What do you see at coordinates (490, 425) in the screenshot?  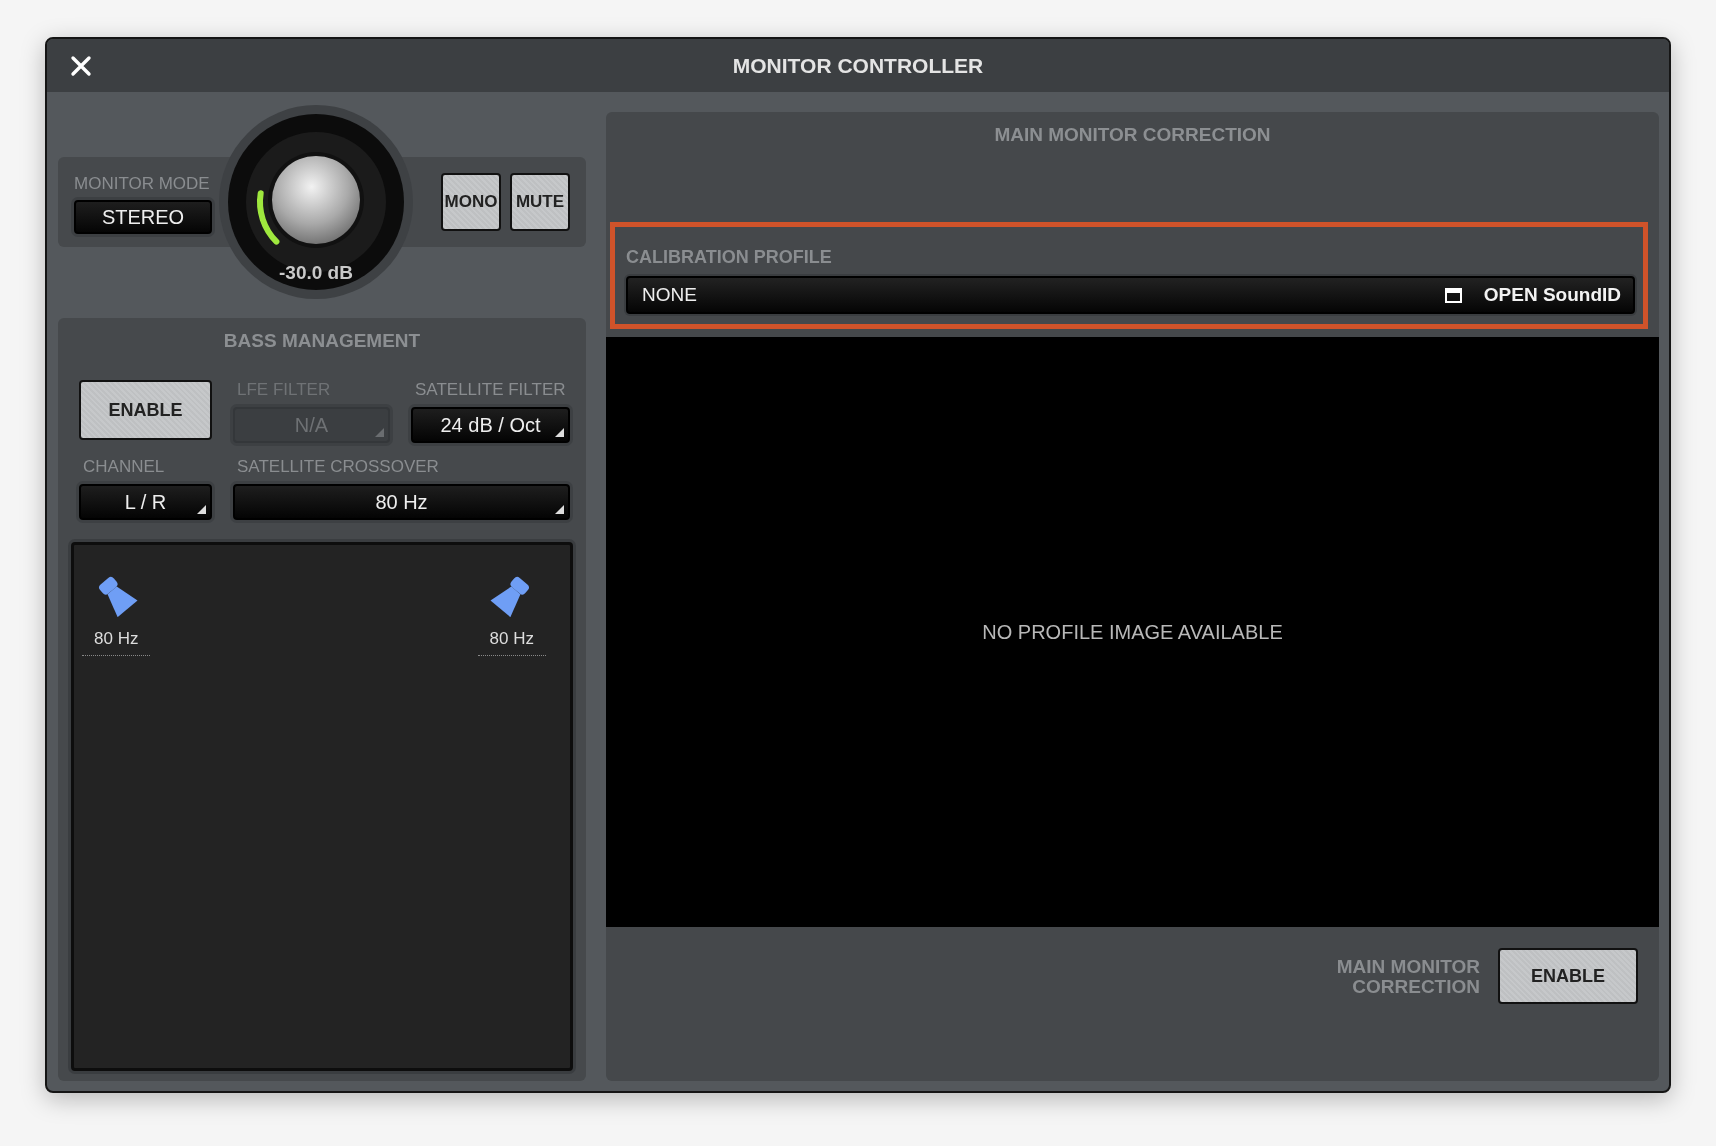 I see `dropdown: 24 dB / Oct` at bounding box center [490, 425].